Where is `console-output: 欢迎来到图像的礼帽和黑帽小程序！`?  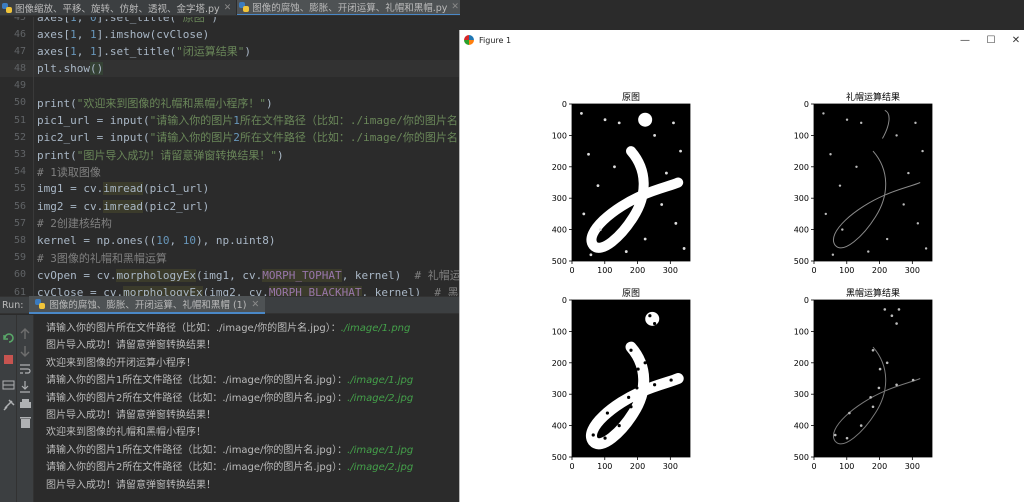 console-output: 欢迎来到图像的礼帽和黑帽小程序！ is located at coordinates (126, 433).